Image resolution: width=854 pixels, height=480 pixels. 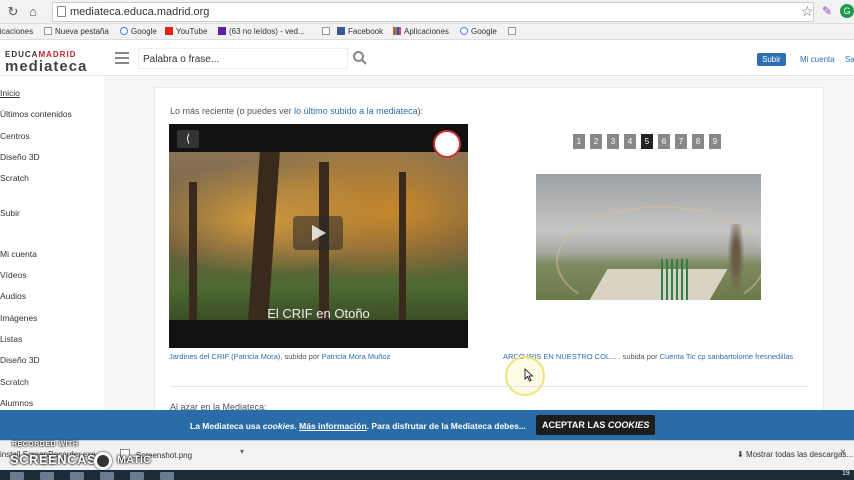 What do you see at coordinates (489, 386) in the screenshot?
I see `divider` at bounding box center [489, 386].